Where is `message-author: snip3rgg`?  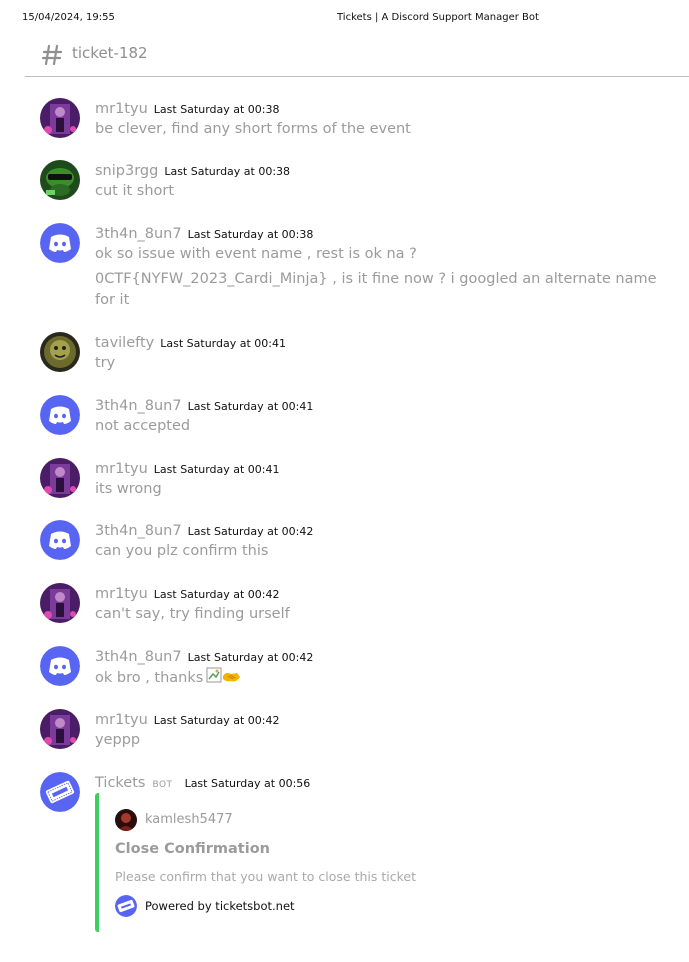 message-author: snip3rgg is located at coordinates (126, 171).